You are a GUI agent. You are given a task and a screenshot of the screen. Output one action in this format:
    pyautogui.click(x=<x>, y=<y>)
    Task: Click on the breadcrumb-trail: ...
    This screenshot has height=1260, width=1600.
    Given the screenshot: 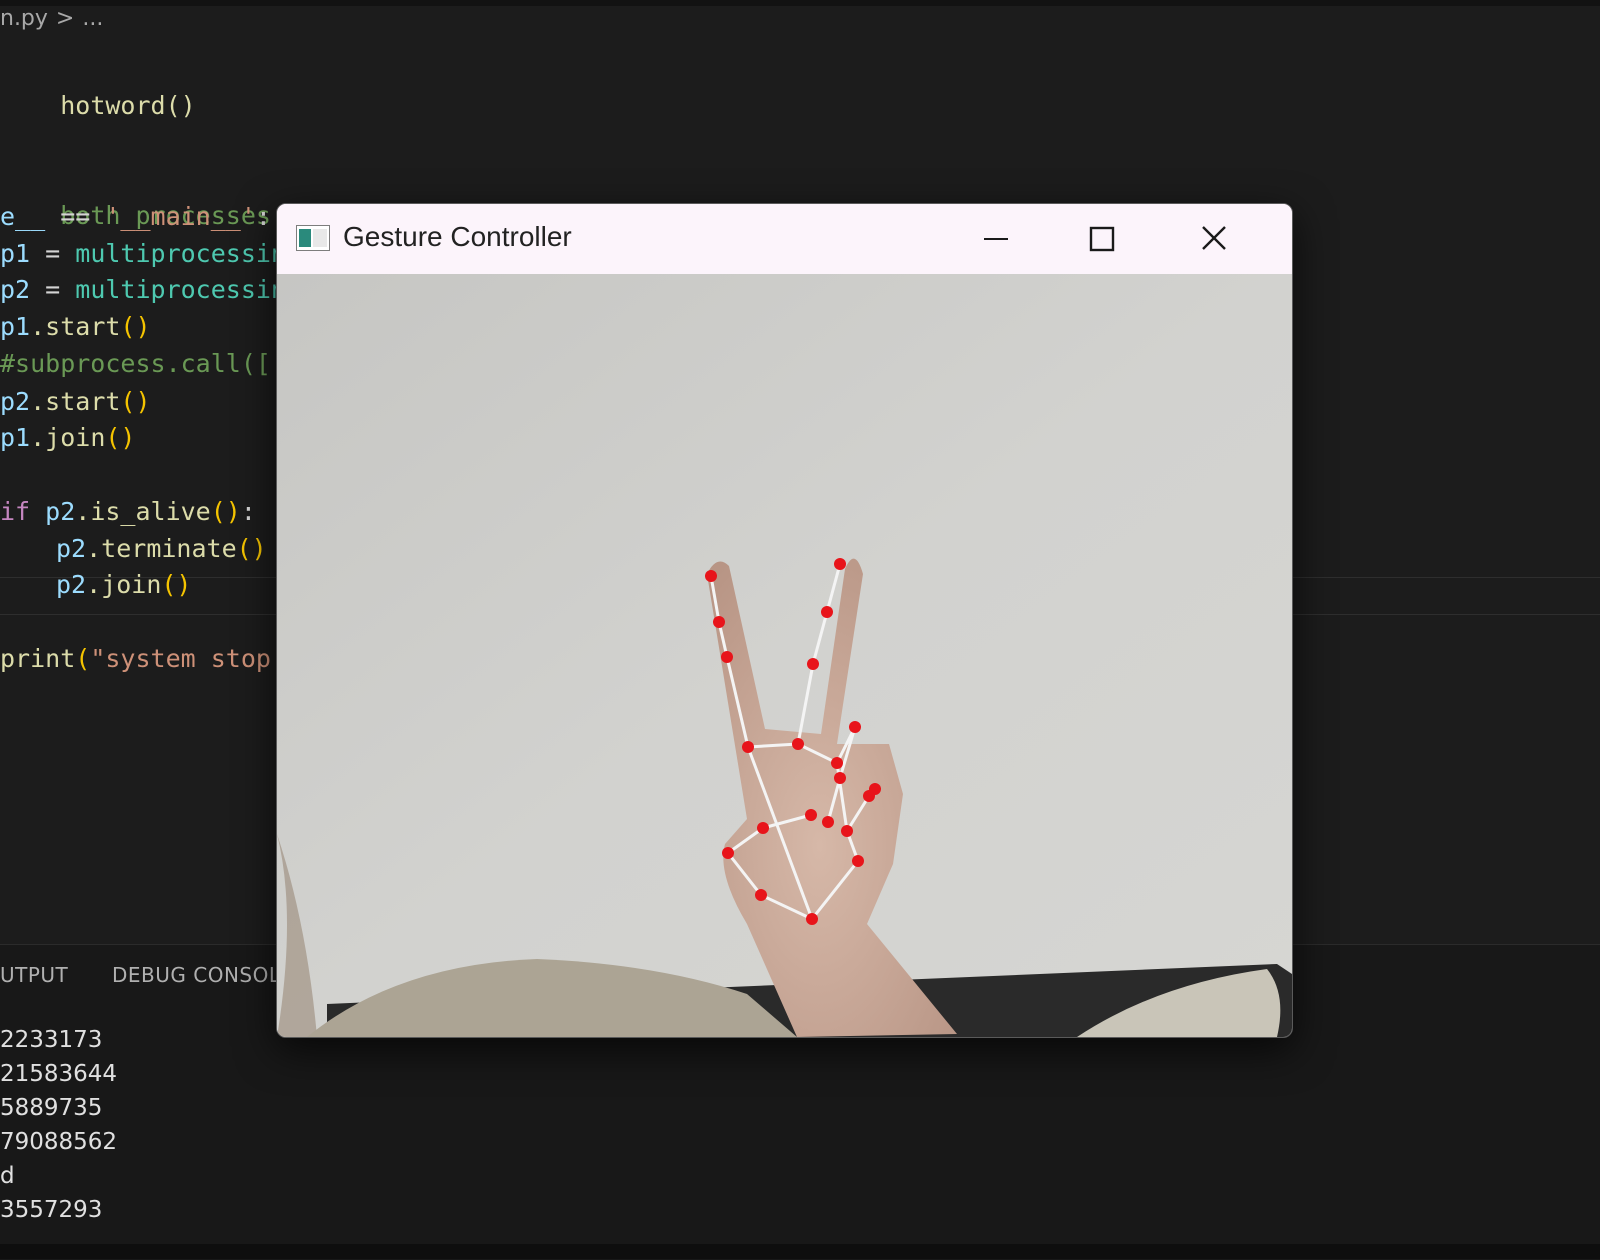 What is the action you would take?
    pyautogui.click(x=92, y=18)
    